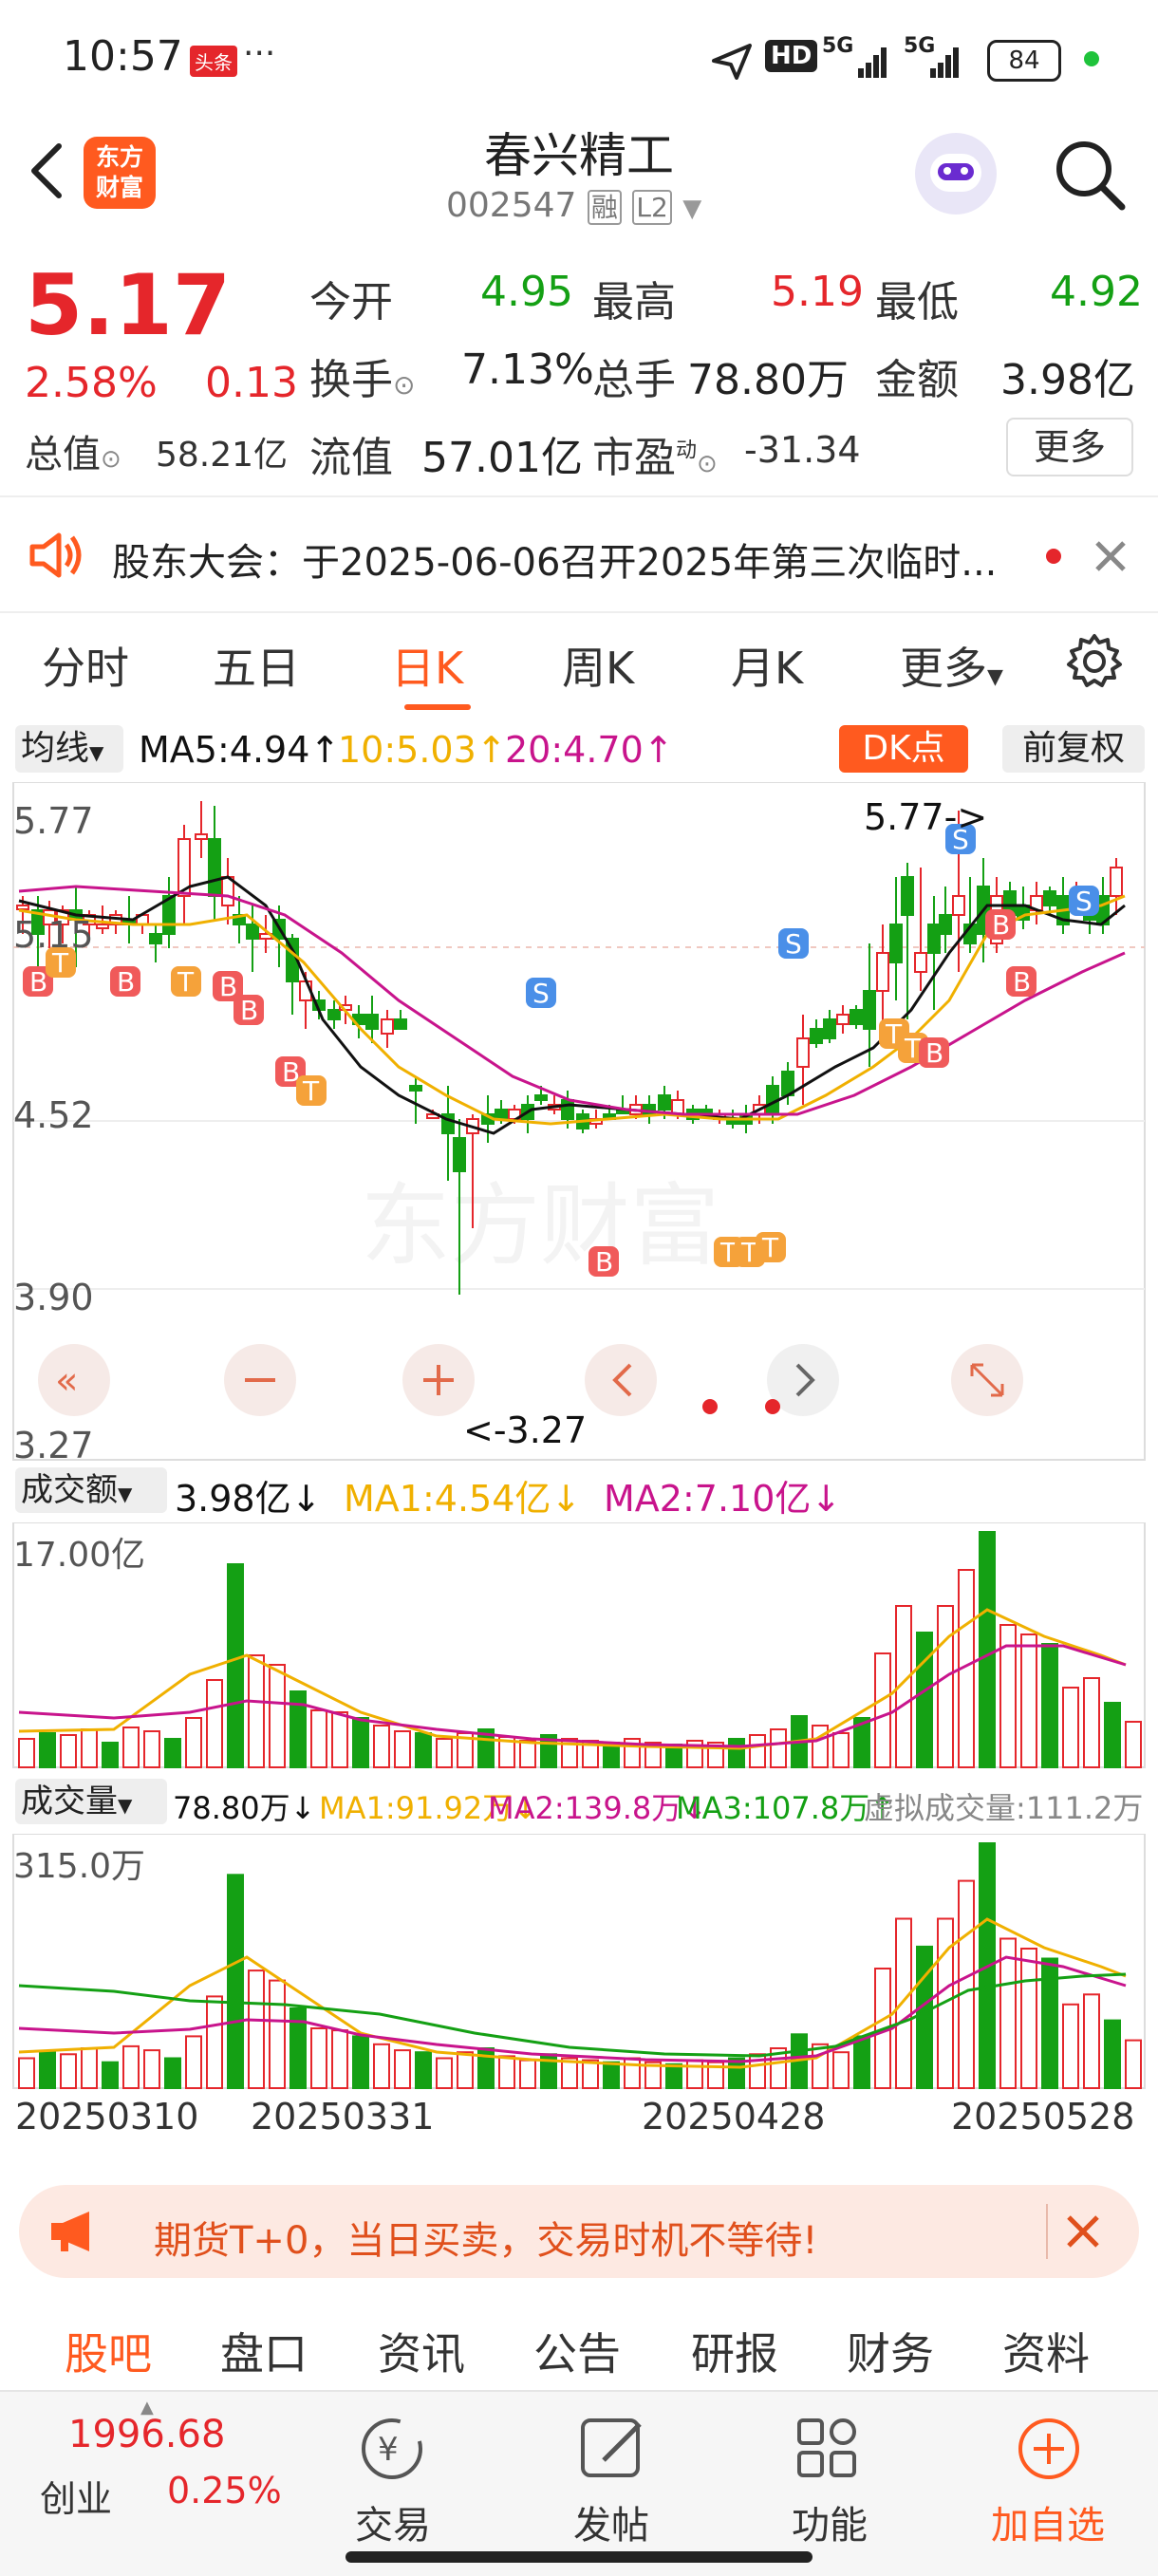 This screenshot has height=2576, width=1158. Describe the element at coordinates (1043, 2116) in the screenshot. I see `date-label-4: 20250528` at that location.